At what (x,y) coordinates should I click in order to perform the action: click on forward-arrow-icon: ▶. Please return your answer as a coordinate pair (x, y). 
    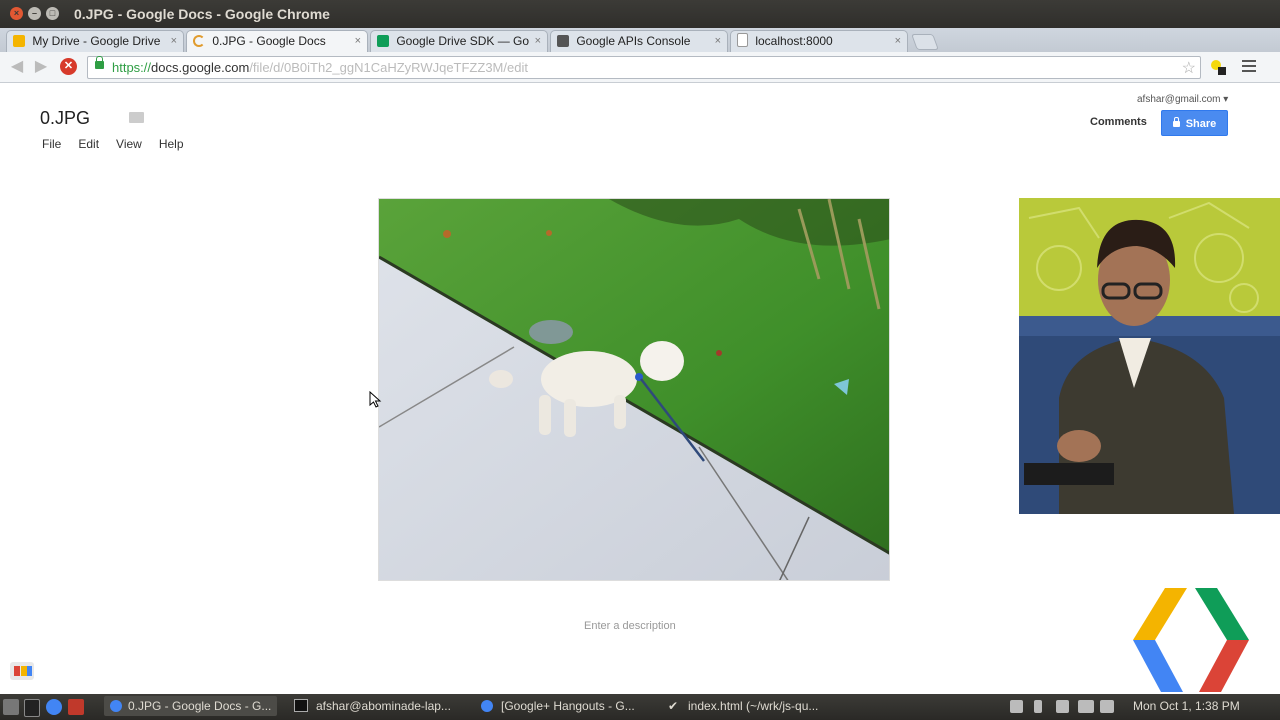
    Looking at the image, I should click on (41, 67).